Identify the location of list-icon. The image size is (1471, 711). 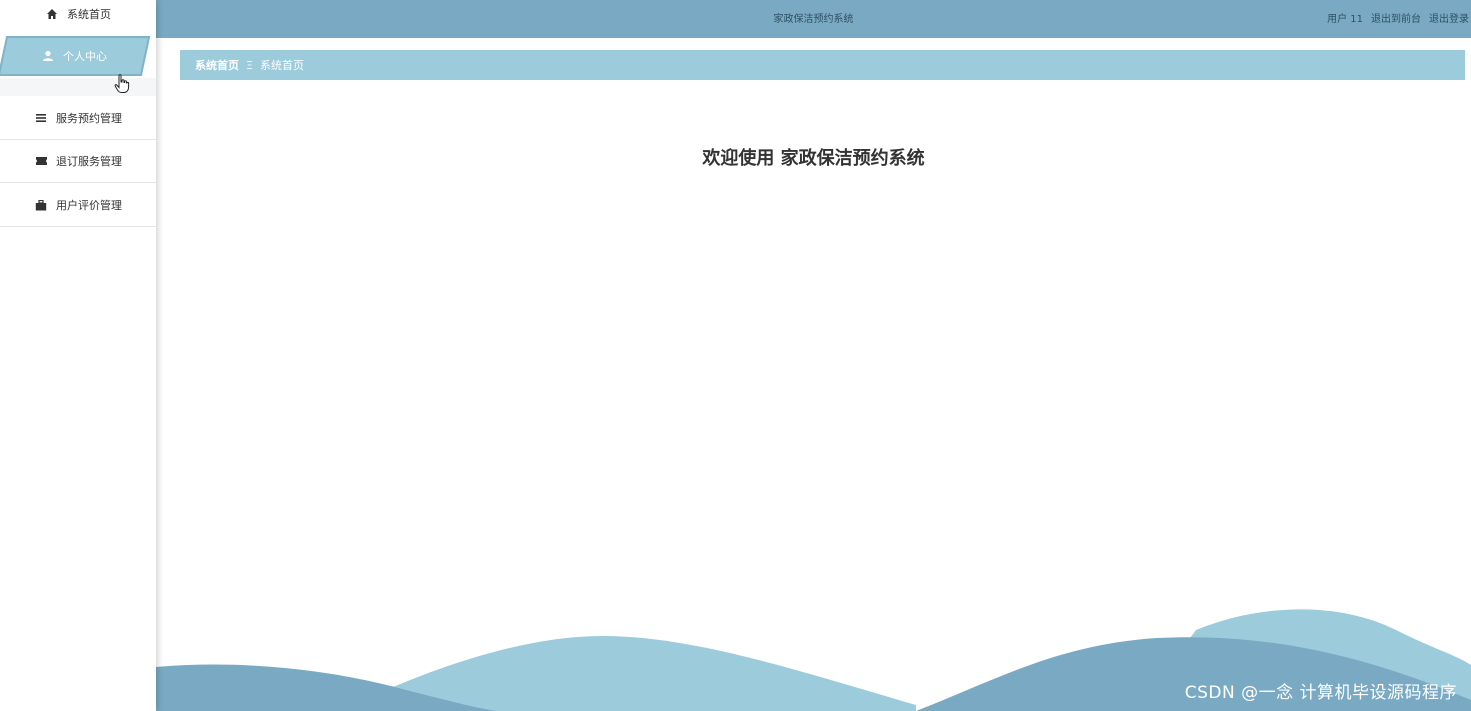
(41, 118).